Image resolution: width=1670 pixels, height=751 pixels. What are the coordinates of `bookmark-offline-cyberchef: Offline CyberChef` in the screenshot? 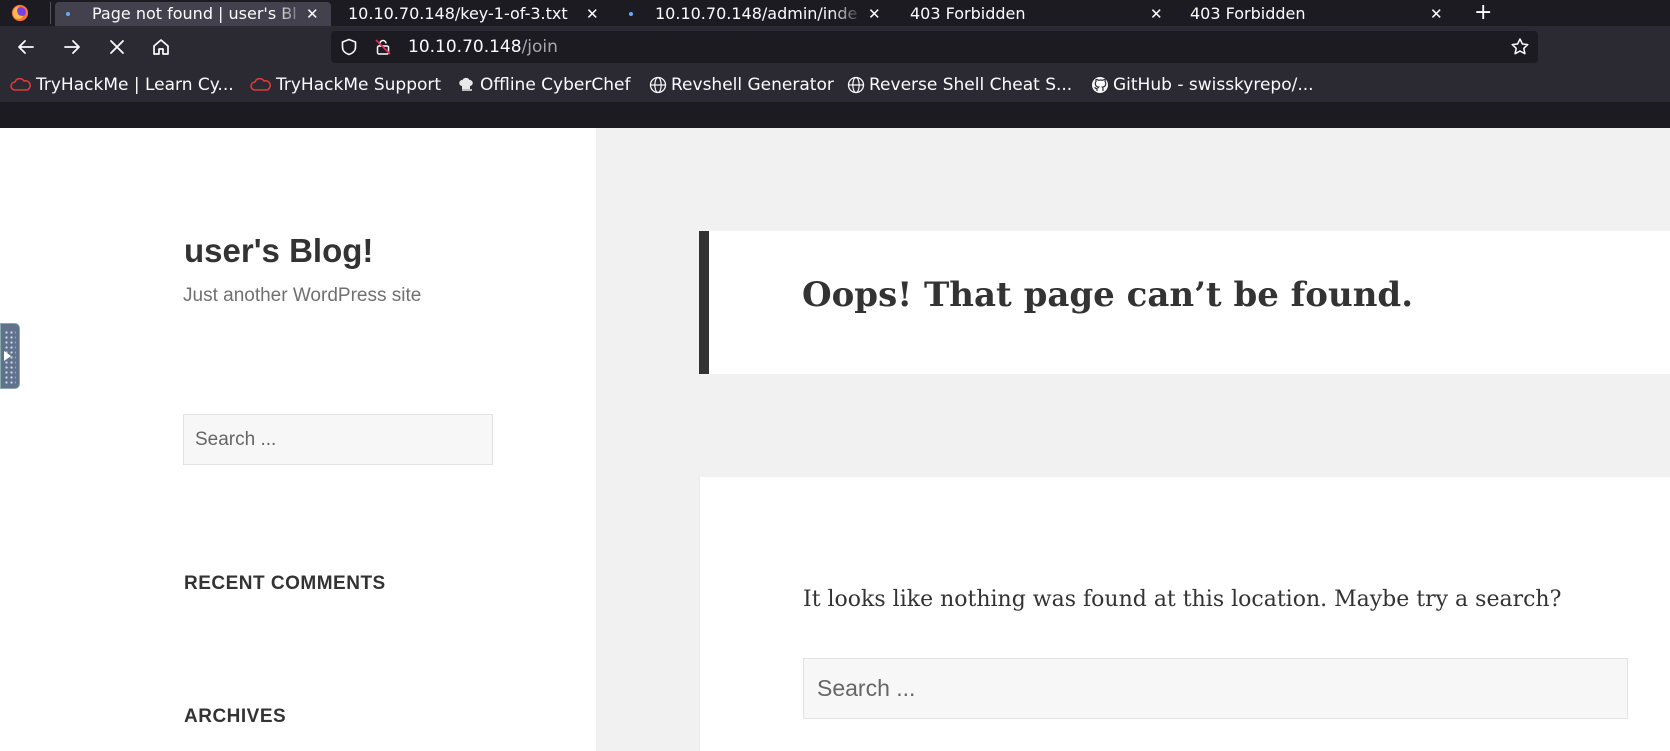 It's located at (544, 85).